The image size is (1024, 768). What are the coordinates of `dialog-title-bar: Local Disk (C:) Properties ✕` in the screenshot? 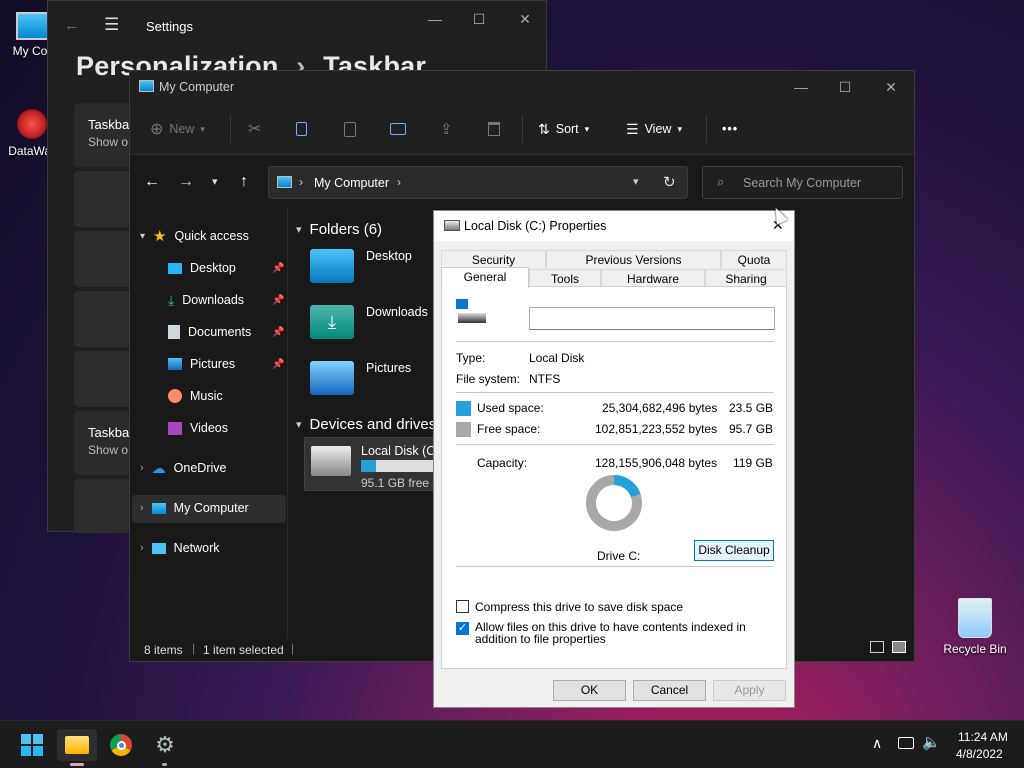 It's located at (614, 226).